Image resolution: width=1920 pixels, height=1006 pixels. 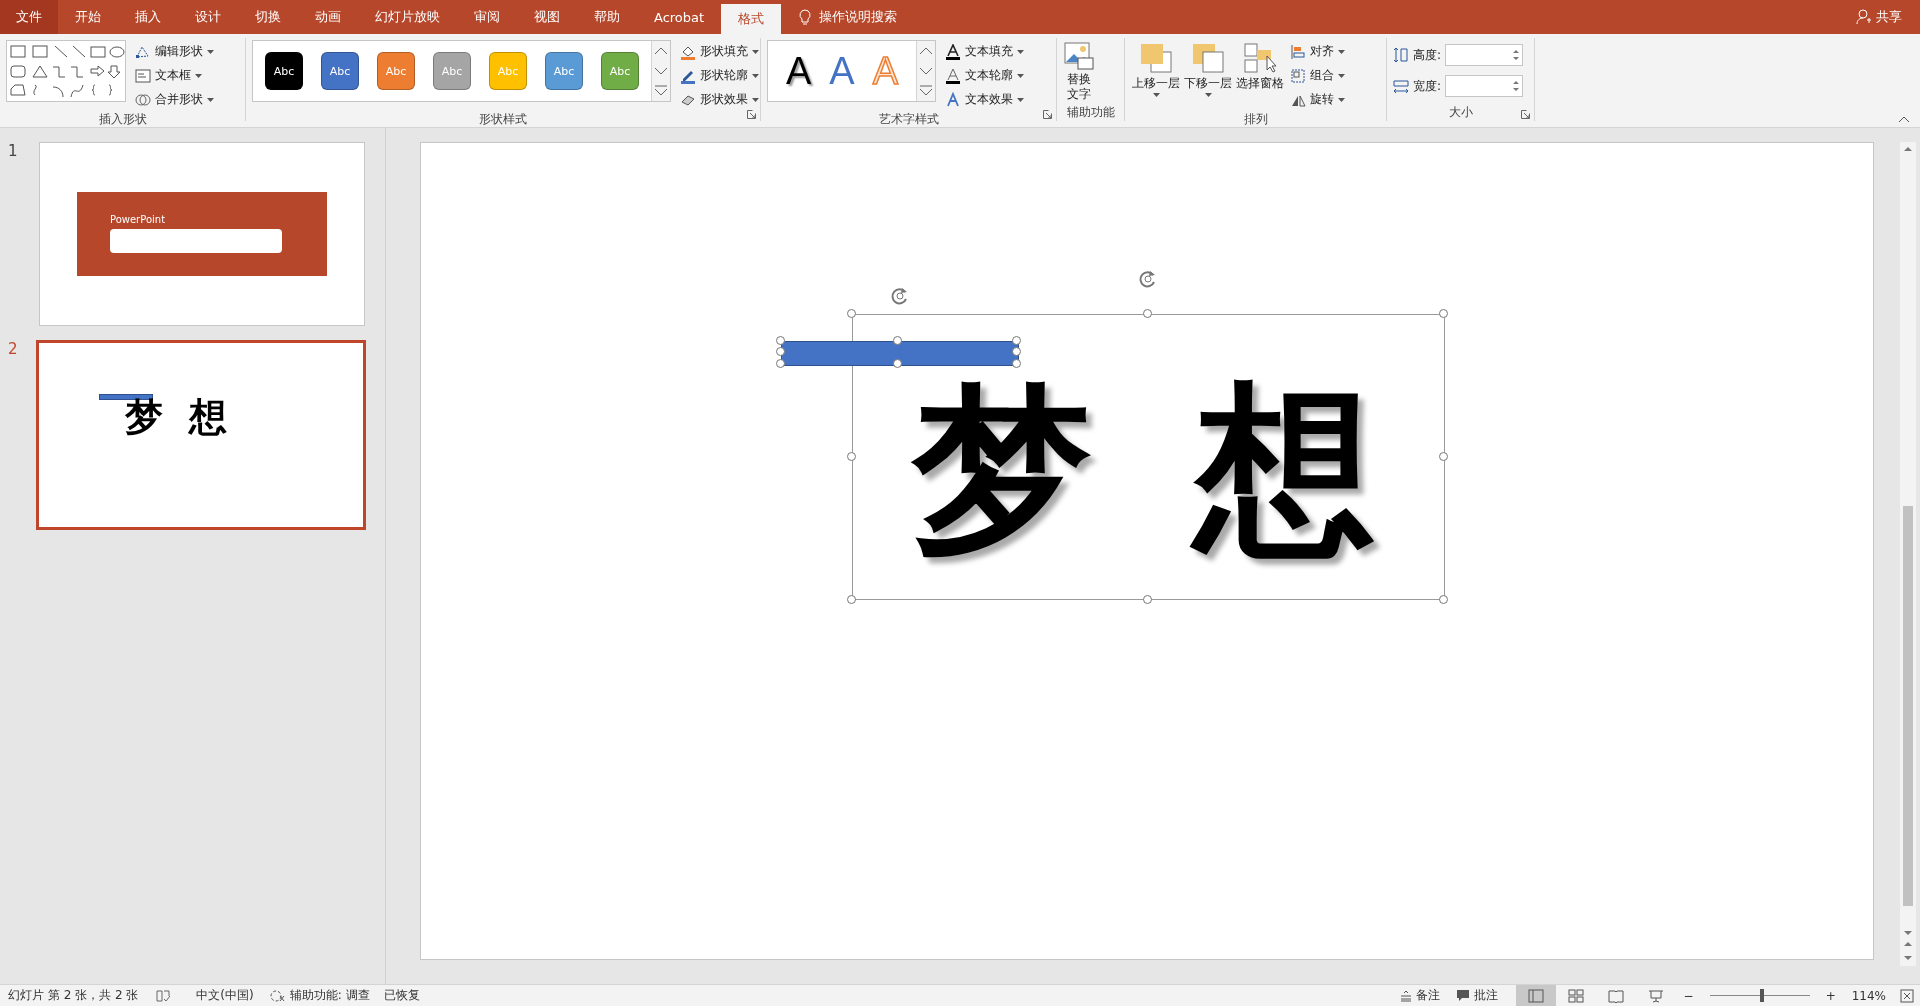 What do you see at coordinates (407, 17) in the screenshot?
I see `ribbon-tab: 幻灯片放映` at bounding box center [407, 17].